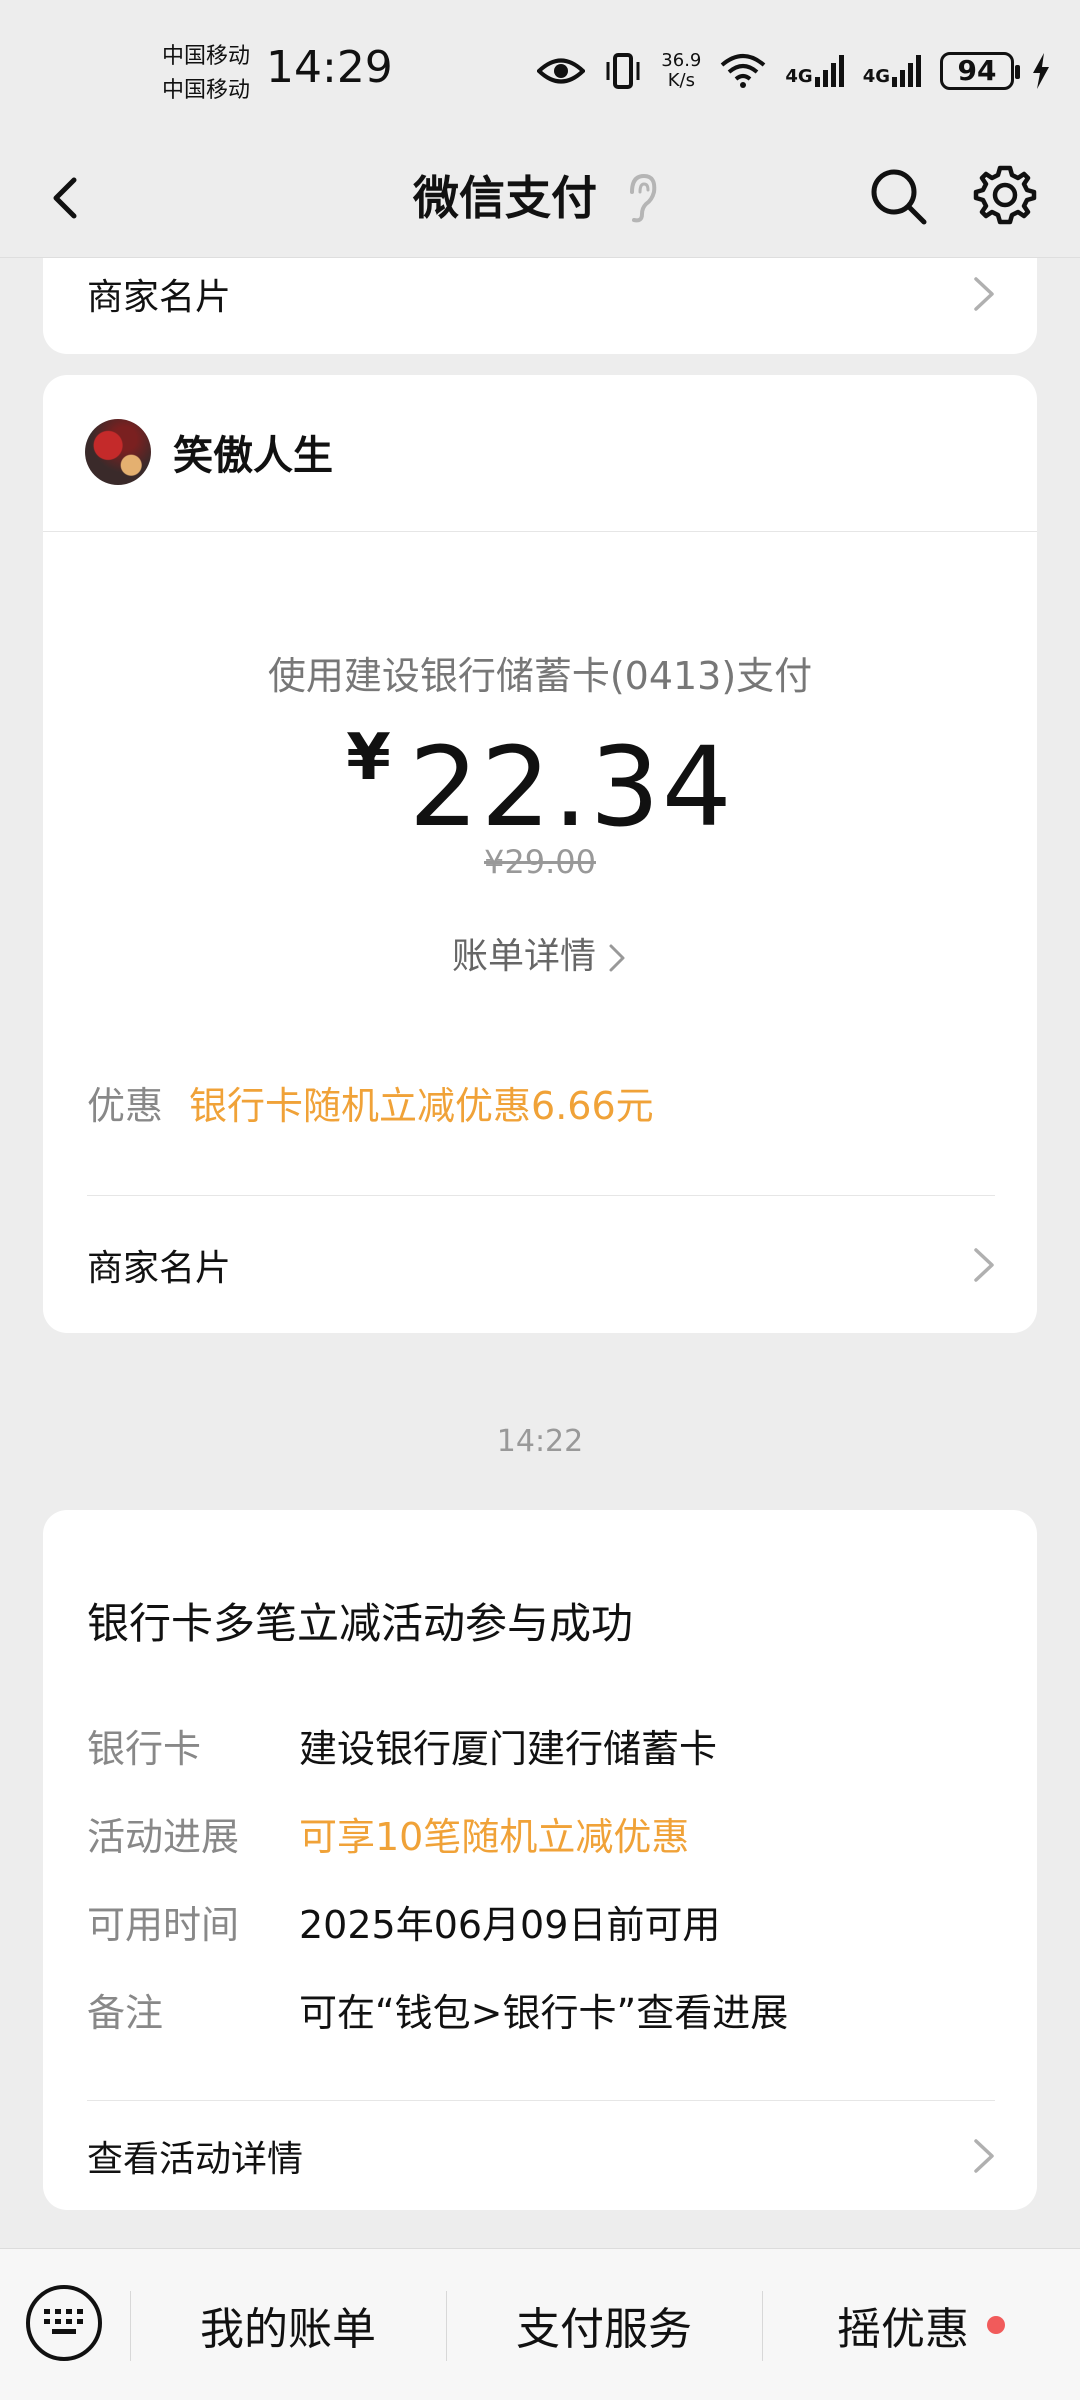 The width and height of the screenshot is (1080, 2400). I want to click on menu-label: 我的账单, so click(288, 2329).